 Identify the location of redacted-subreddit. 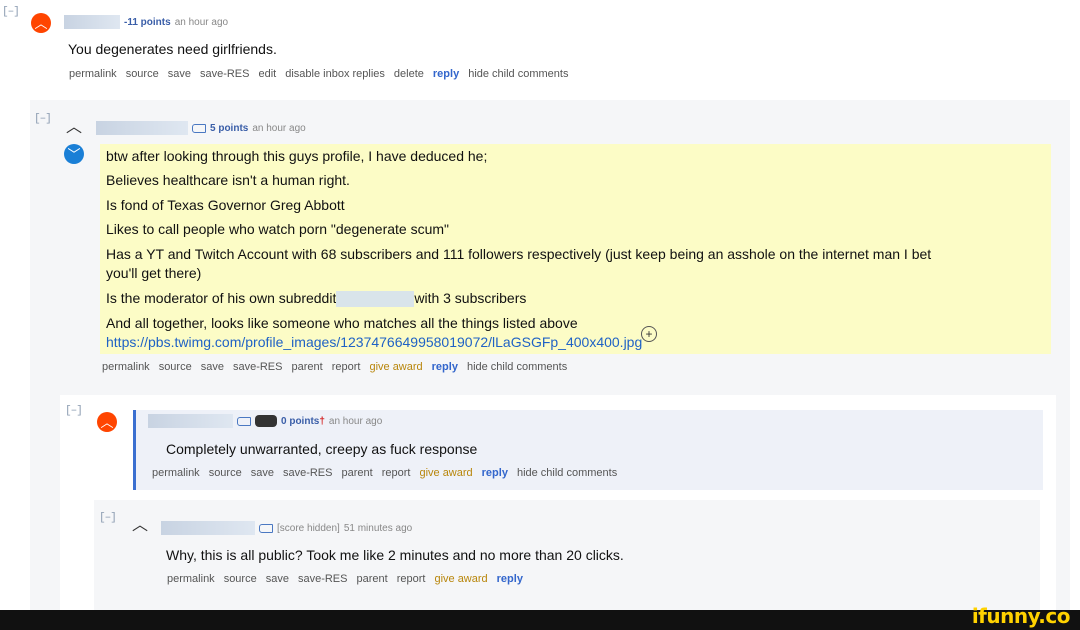
(375, 299).